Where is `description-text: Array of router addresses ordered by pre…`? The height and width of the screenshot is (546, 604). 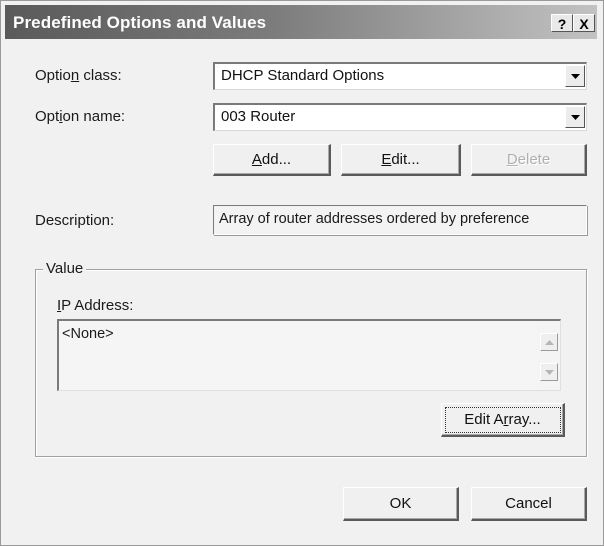 description-text: Array of router addresses ordered by pre… is located at coordinates (374, 219).